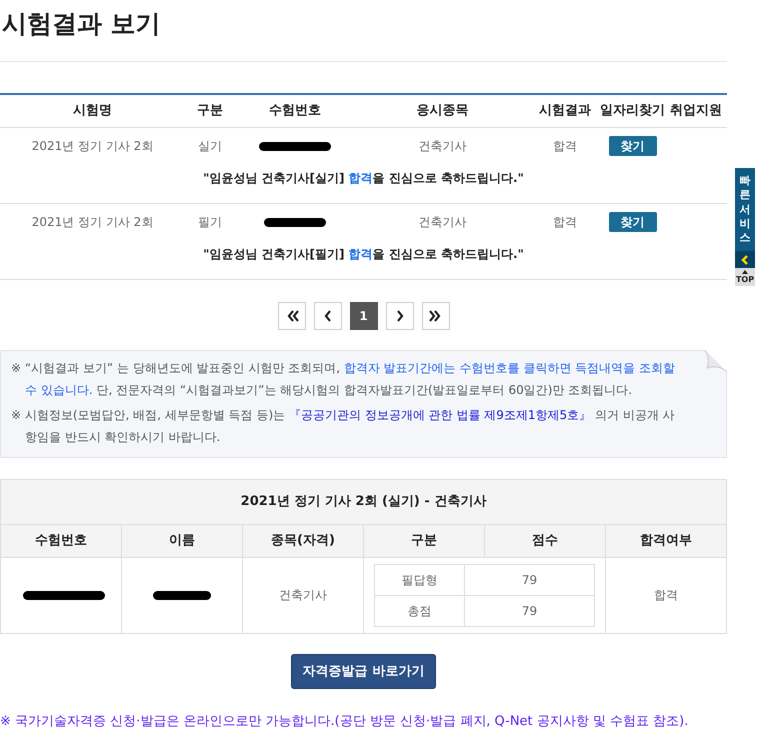 The height and width of the screenshot is (733, 764). What do you see at coordinates (364, 316) in the screenshot?
I see `page-button: 1` at bounding box center [364, 316].